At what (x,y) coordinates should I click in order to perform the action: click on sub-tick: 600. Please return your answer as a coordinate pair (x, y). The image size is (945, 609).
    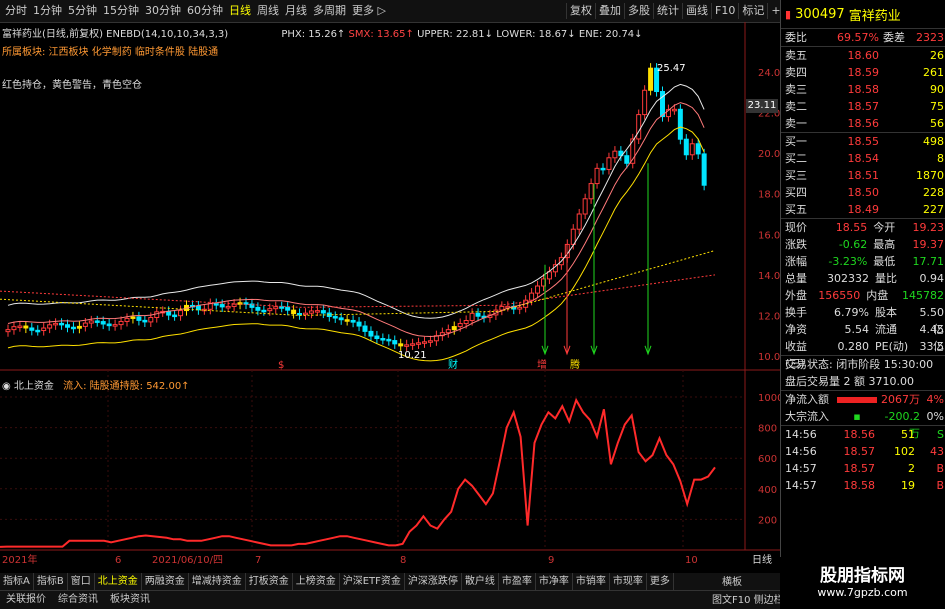
    Looking at the image, I should click on (767, 459).